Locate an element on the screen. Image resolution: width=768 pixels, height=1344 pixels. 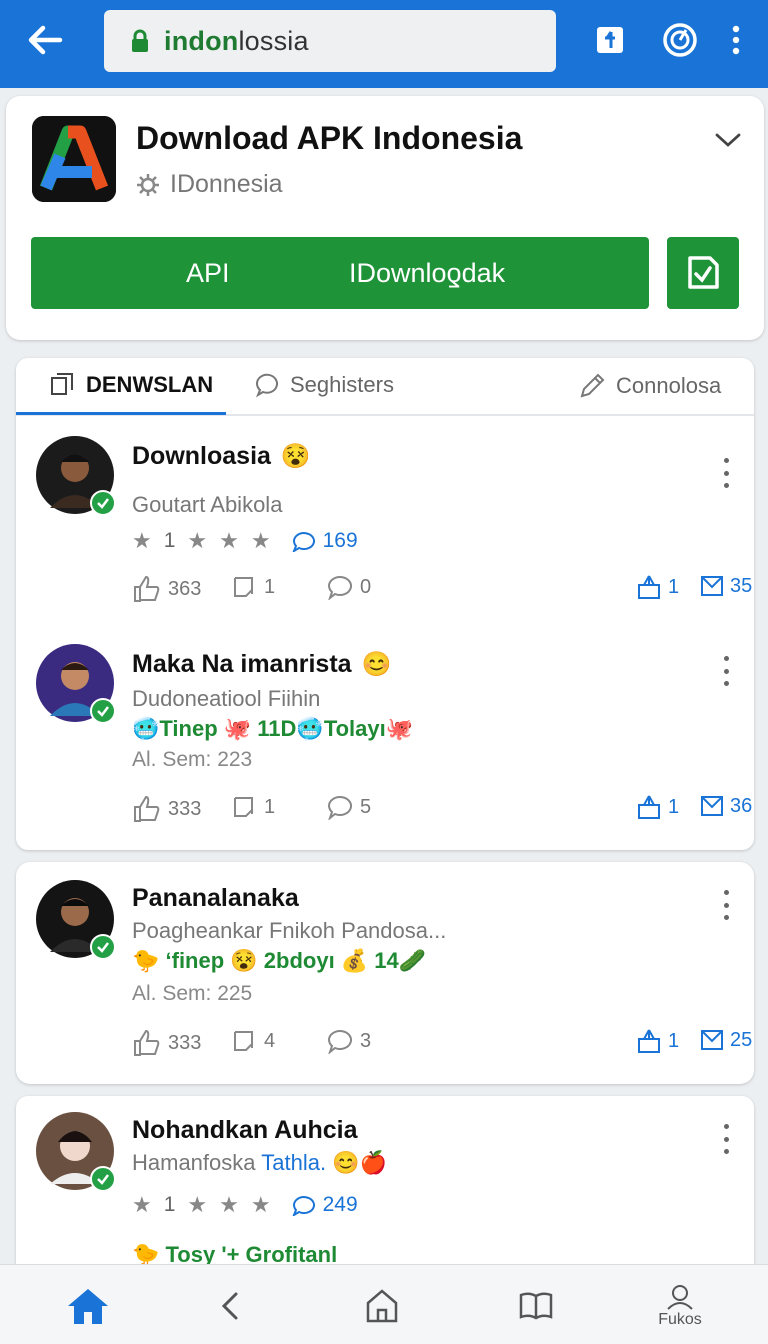
gear-icon is located at coordinates (148, 184).